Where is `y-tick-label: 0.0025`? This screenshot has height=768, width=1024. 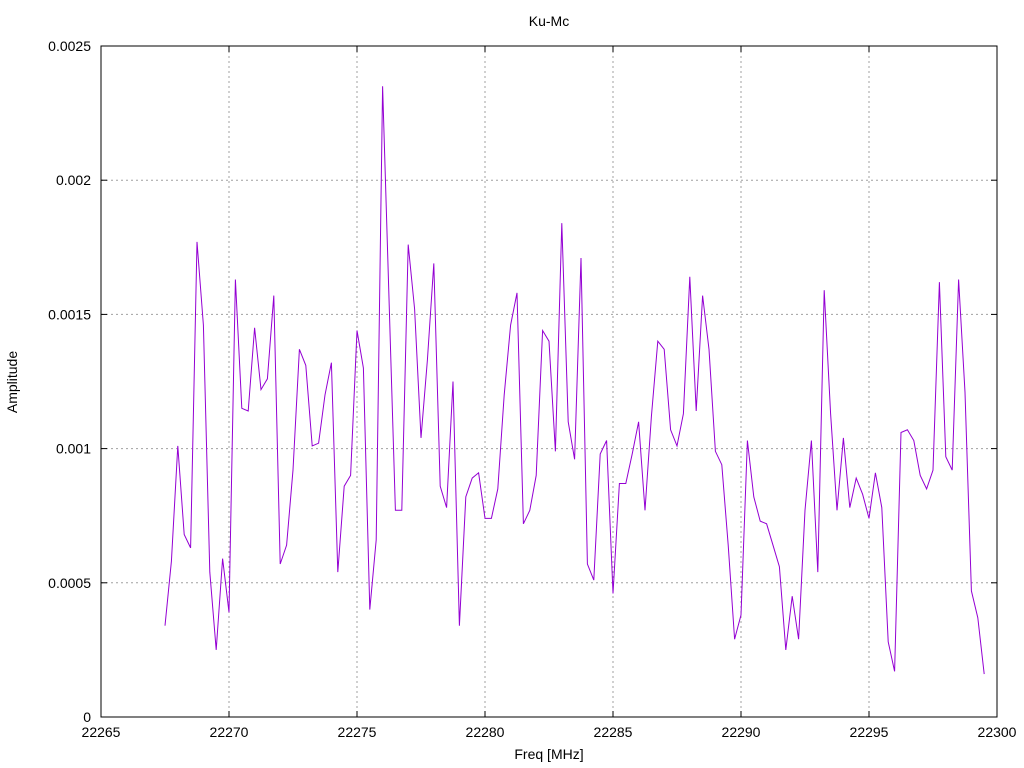
y-tick-label: 0.0025 is located at coordinates (69, 46).